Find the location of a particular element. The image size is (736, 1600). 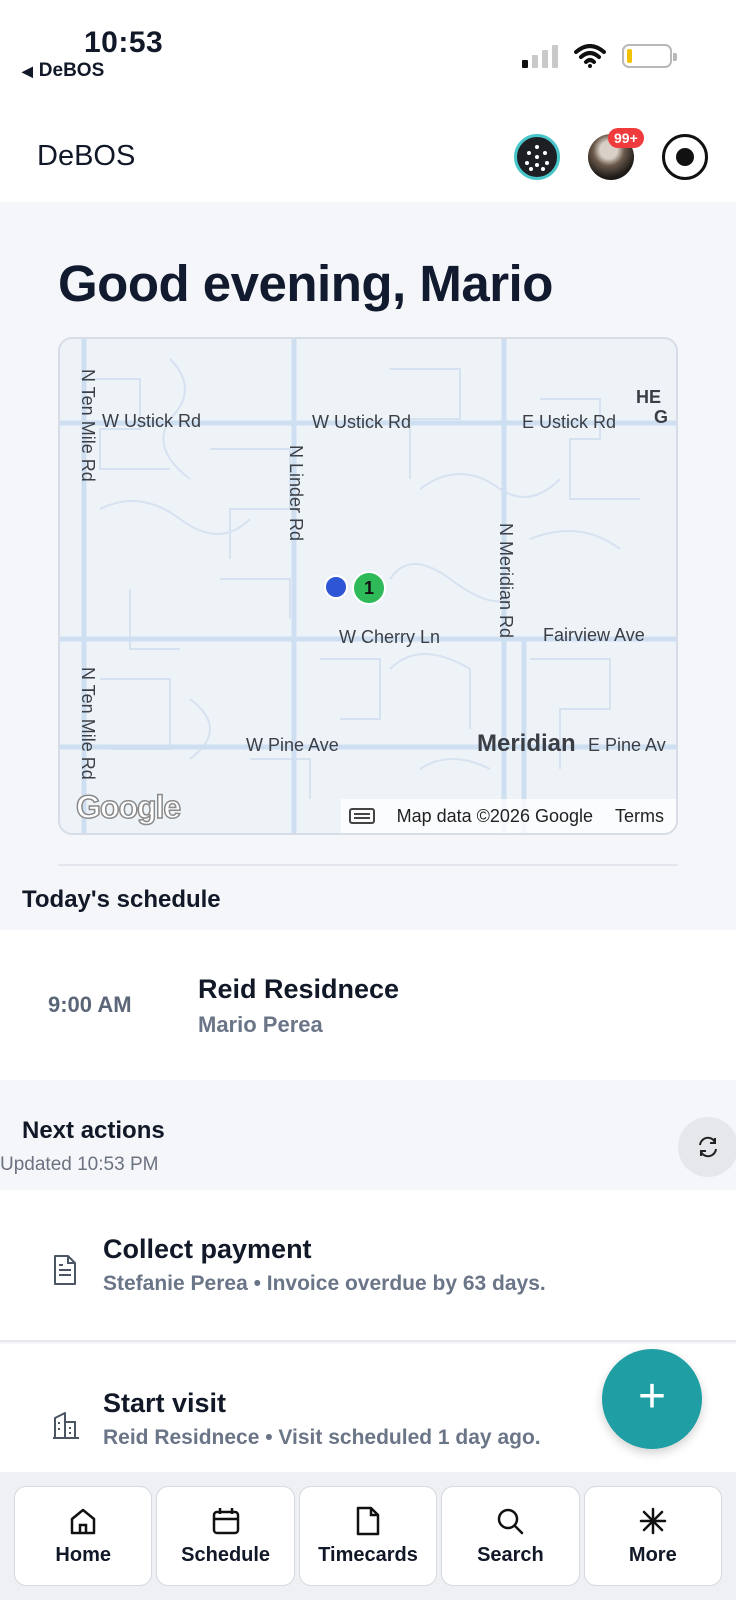

schedule-item: 9:00 AM Reid Residnece Mario Perea is located at coordinates (368, 1005).